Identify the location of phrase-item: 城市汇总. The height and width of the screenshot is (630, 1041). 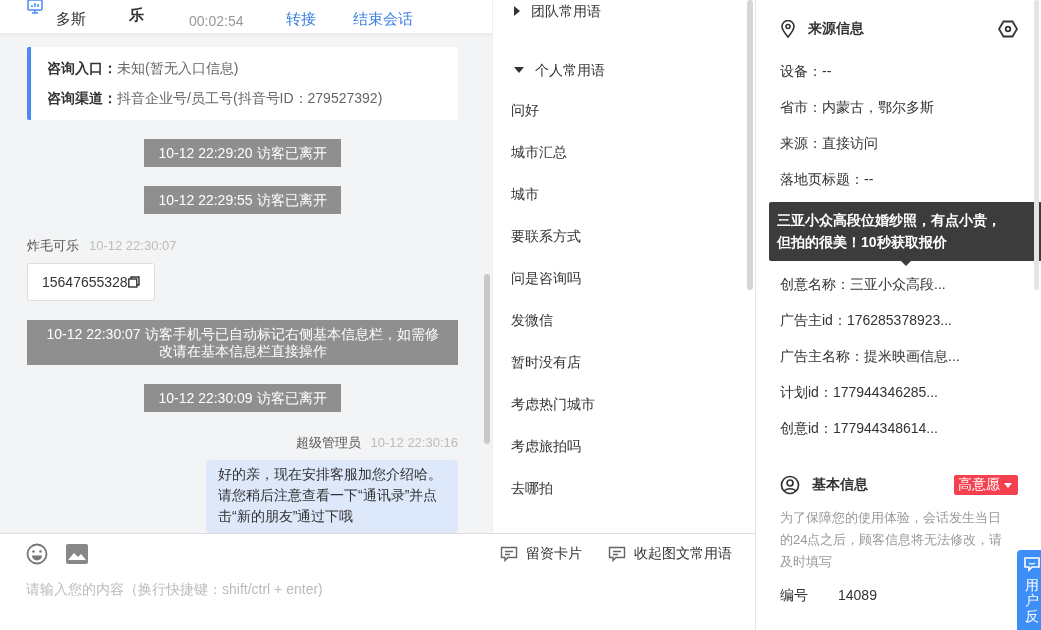
(624, 152).